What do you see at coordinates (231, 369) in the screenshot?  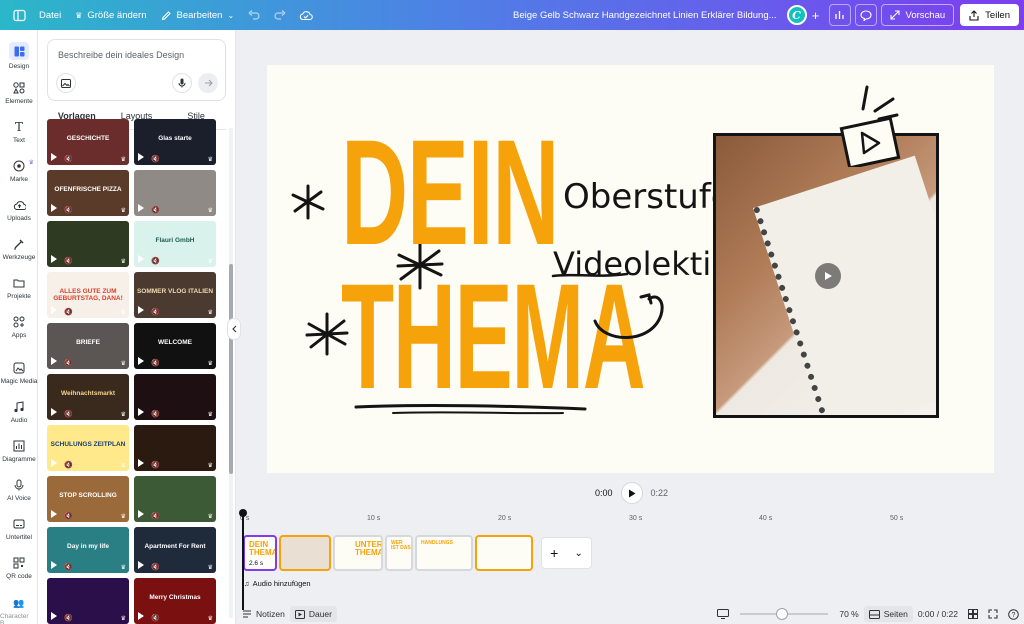 I see `scrollbar-thumb` at bounding box center [231, 369].